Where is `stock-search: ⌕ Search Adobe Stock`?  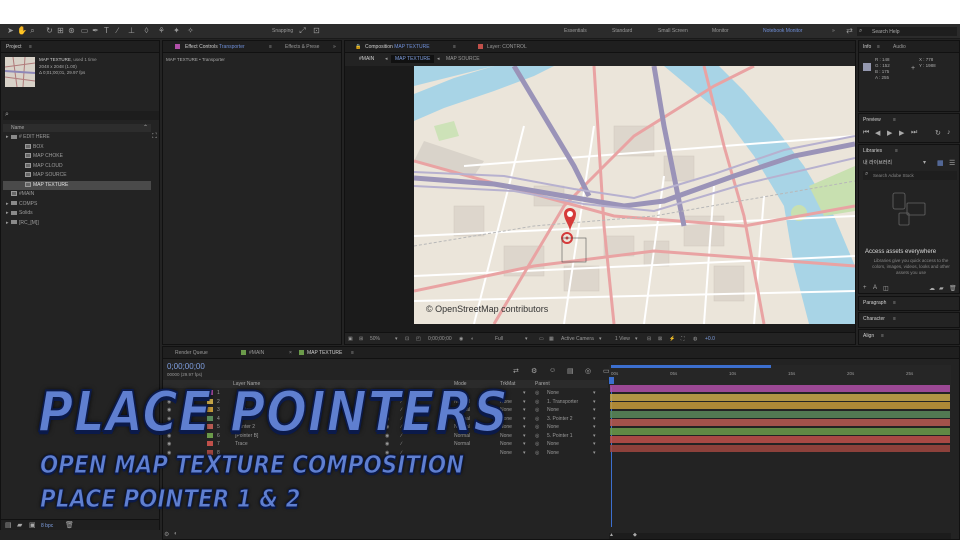 stock-search: ⌕ Search Adobe Stock is located at coordinates (910, 175).